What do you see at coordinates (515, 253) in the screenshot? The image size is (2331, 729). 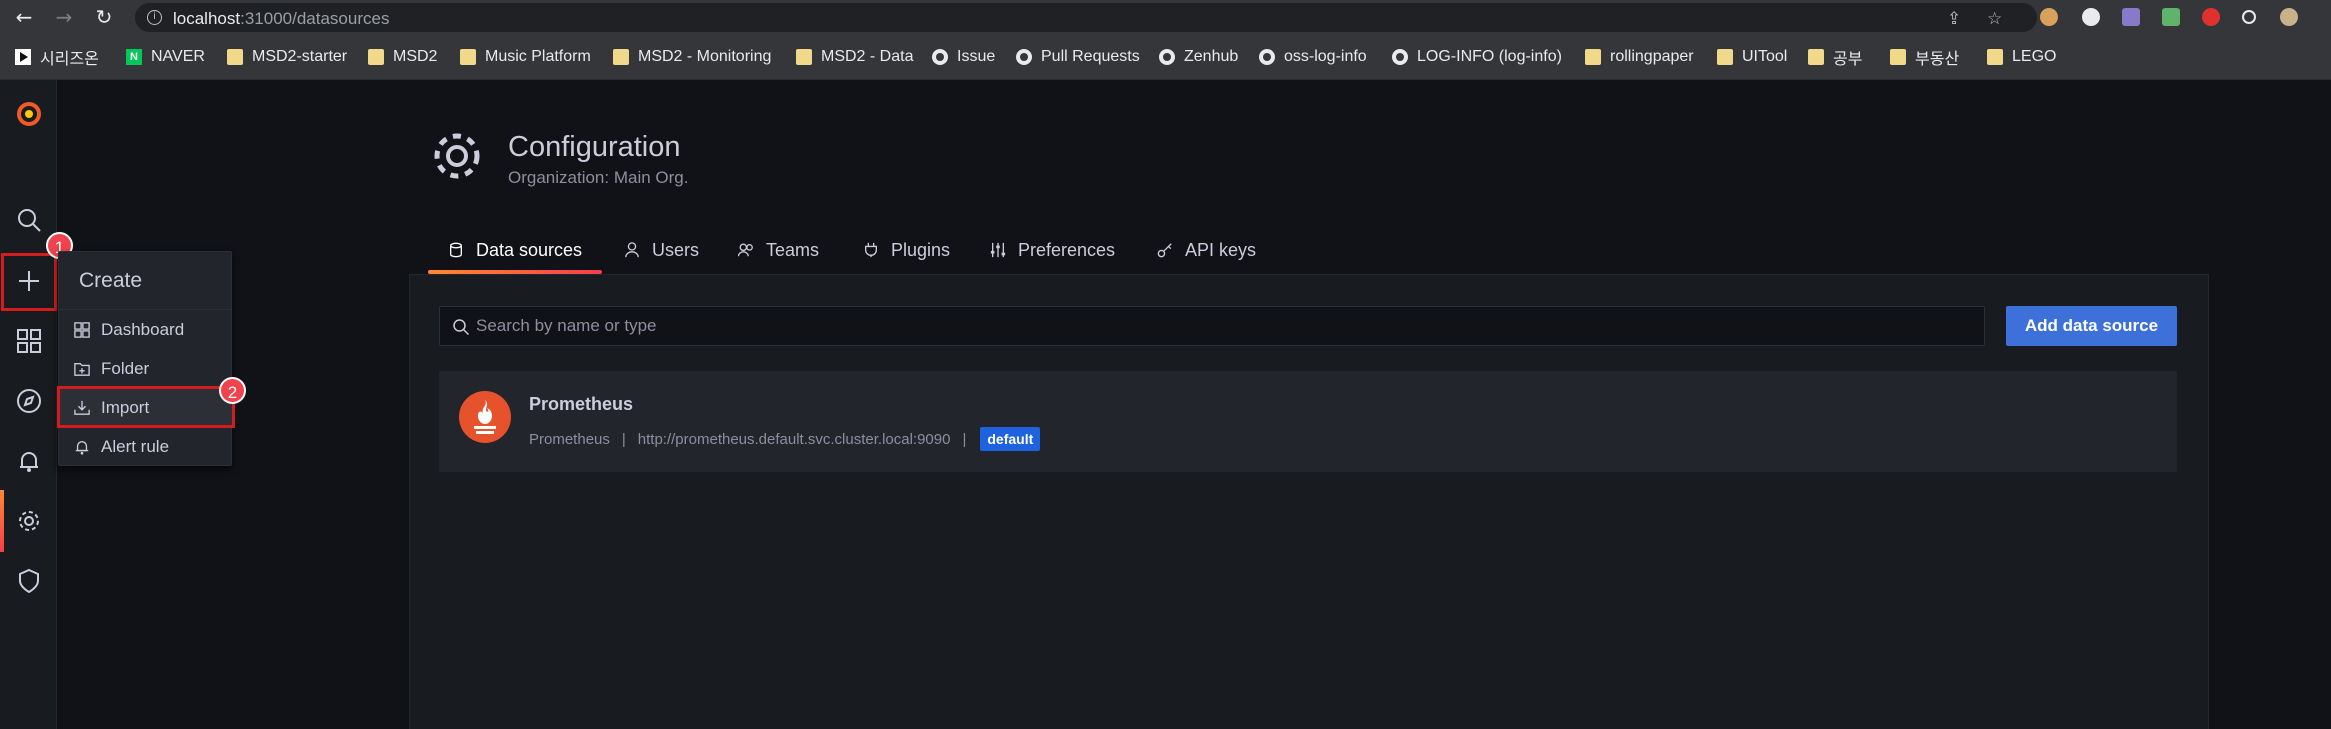 I see `tab-data-sources: Data sources` at bounding box center [515, 253].